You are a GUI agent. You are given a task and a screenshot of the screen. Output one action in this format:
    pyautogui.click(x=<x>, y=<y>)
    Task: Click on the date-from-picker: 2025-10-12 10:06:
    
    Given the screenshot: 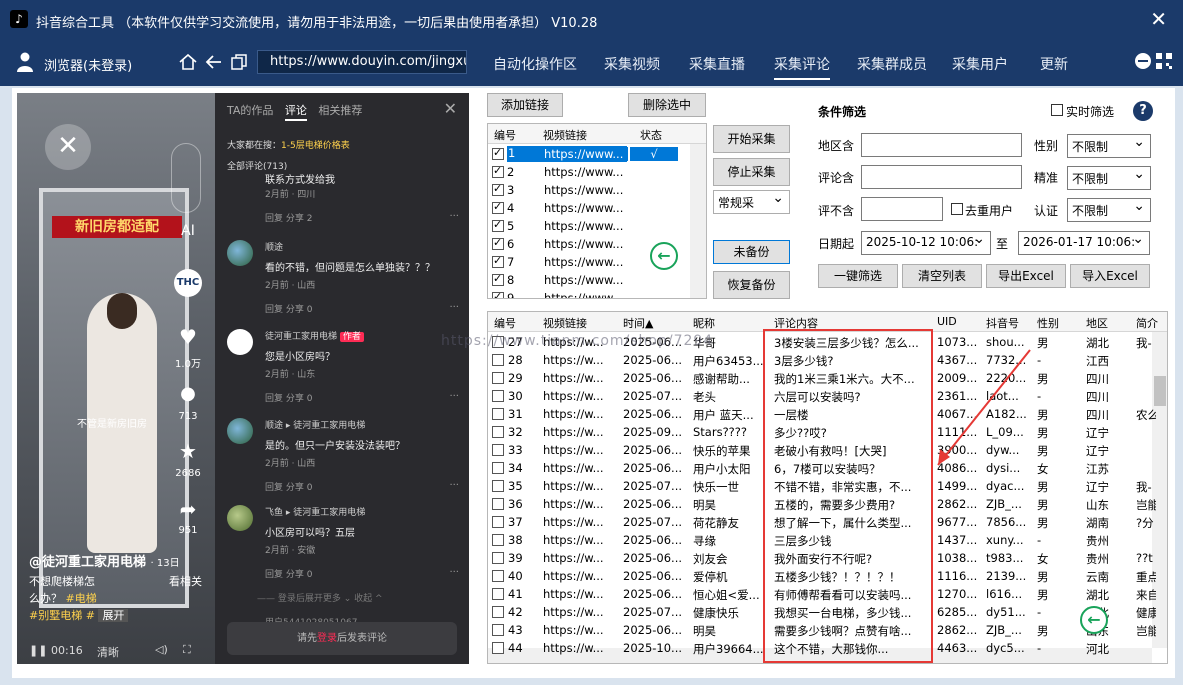 What is the action you would take?
    pyautogui.click(x=926, y=243)
    